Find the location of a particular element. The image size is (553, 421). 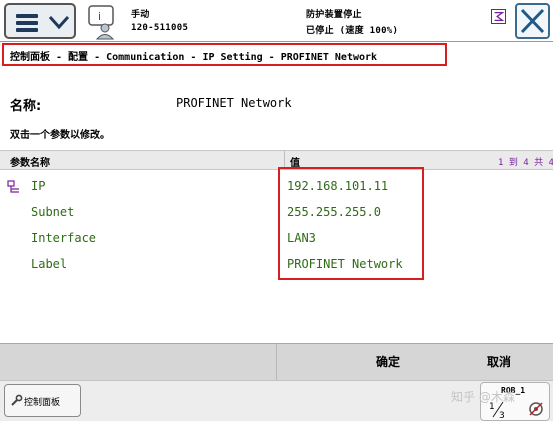

param-name: Interface is located at coordinates (64, 238).